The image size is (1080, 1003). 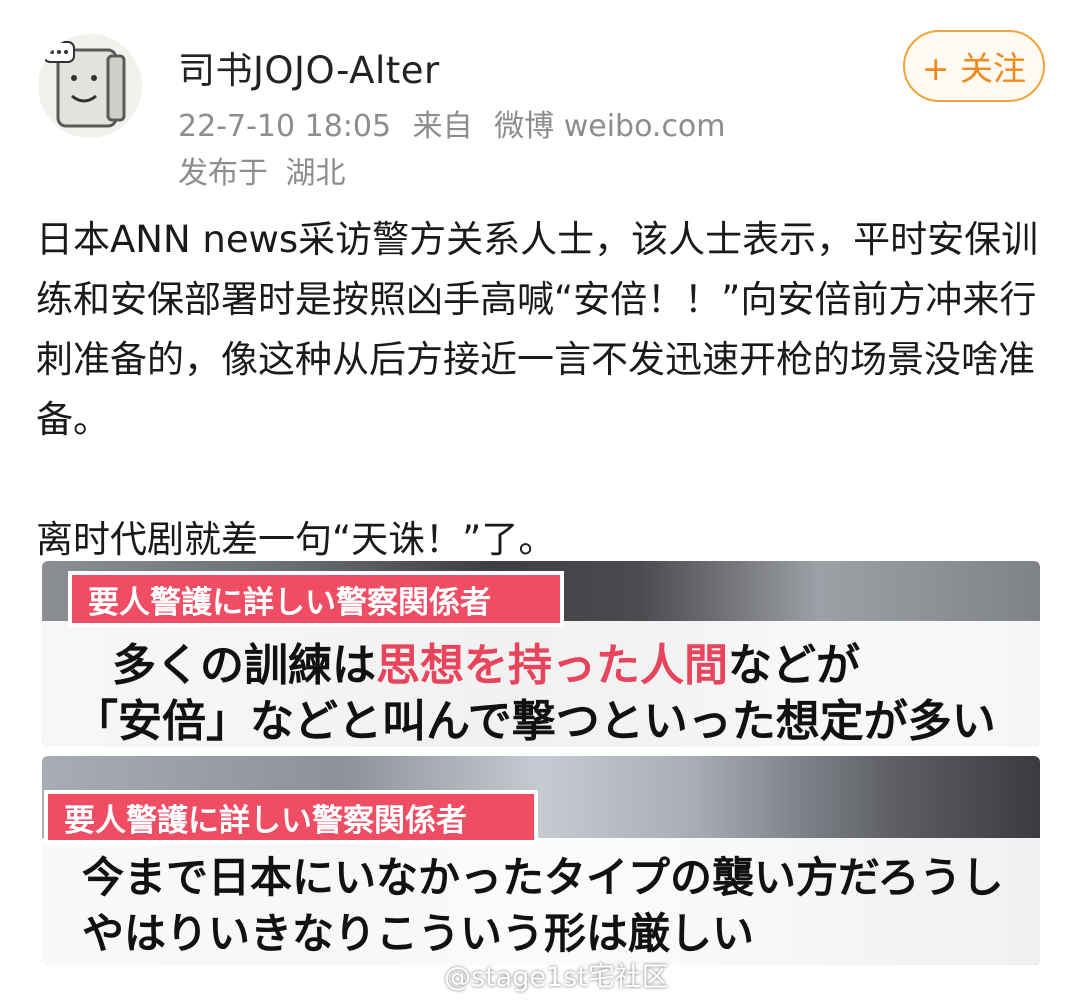 I want to click on caption-text: などが, so click(x=794, y=665).